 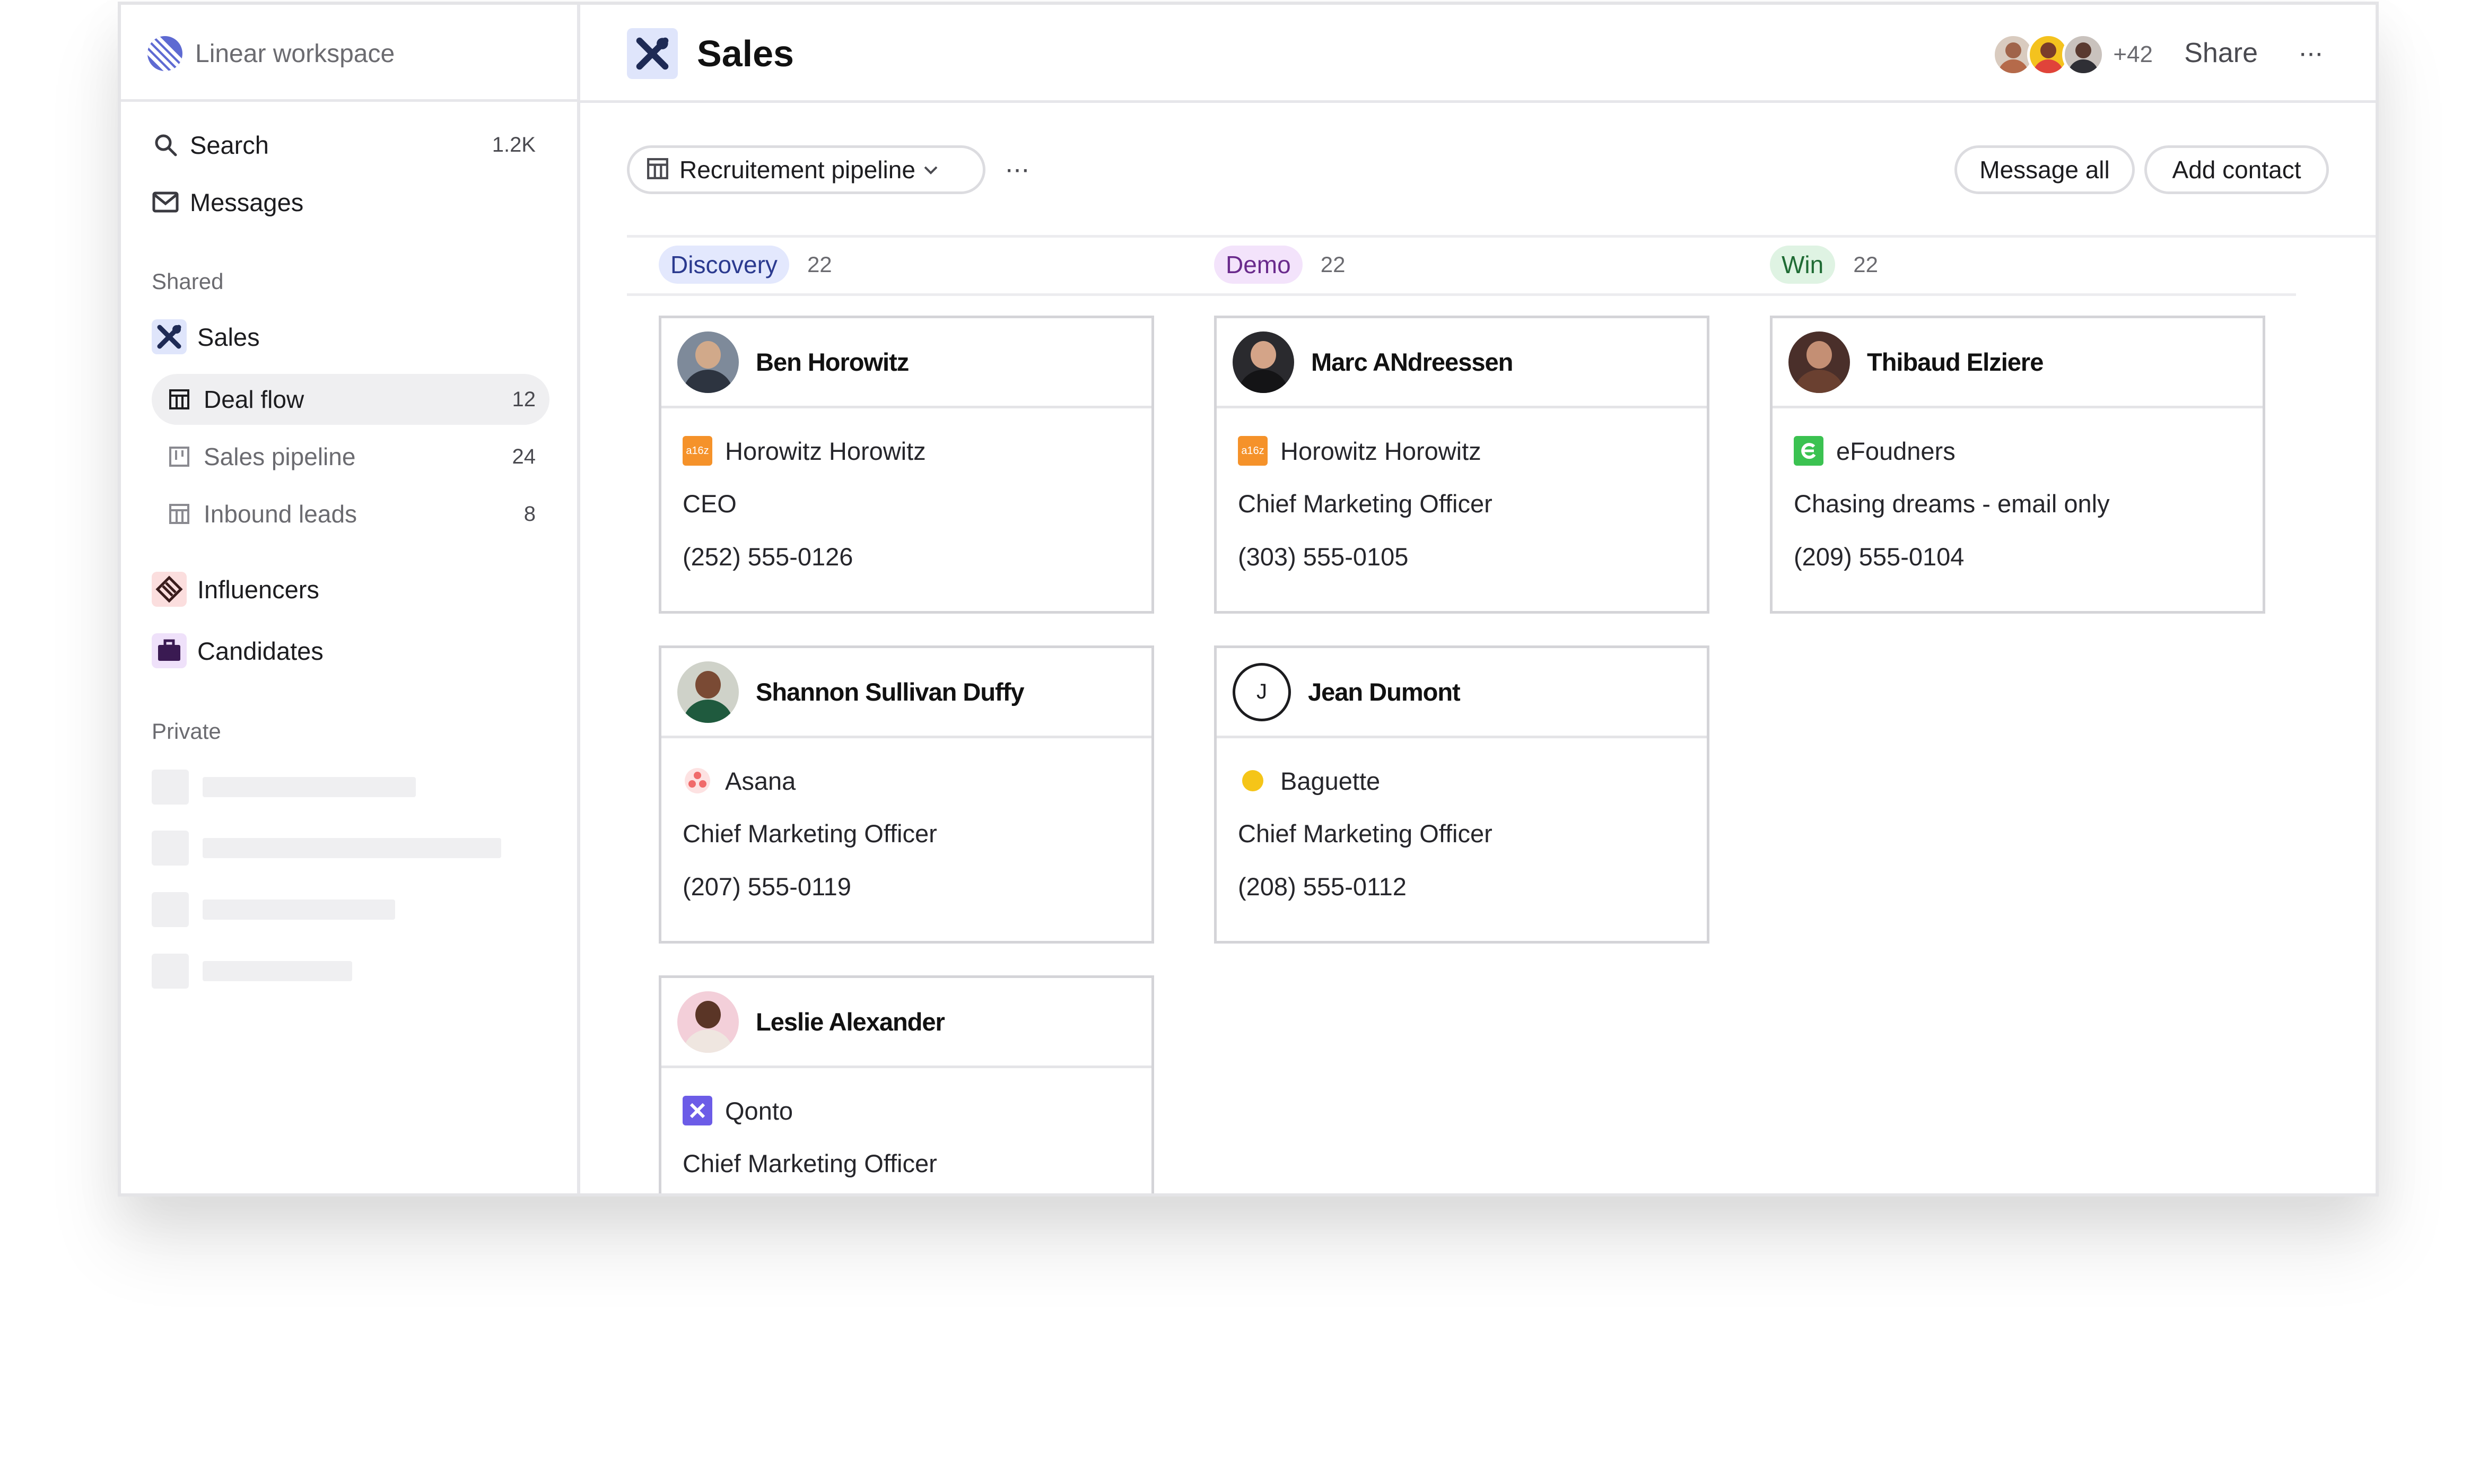 What do you see at coordinates (295, 53) in the screenshot?
I see `workspace-name: Linear workspace` at bounding box center [295, 53].